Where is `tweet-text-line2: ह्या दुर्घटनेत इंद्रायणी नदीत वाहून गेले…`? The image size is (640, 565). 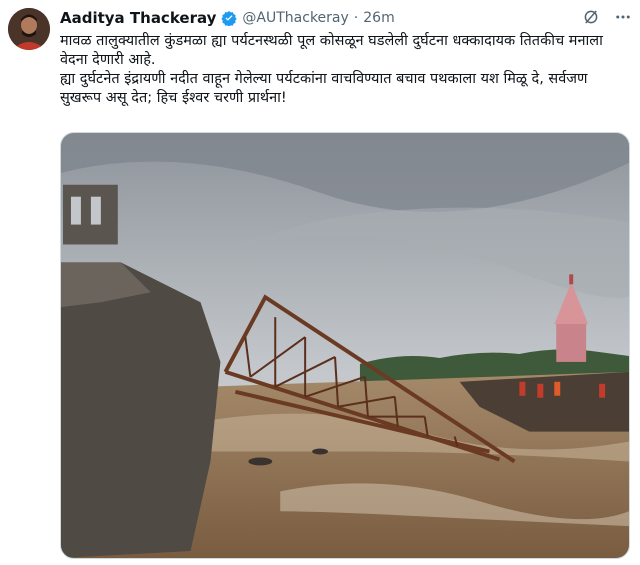
tweet-text-line2: ह्या दुर्घटनेत इंद्रायणी नदीत वाहून गेले… is located at coordinates (324, 88).